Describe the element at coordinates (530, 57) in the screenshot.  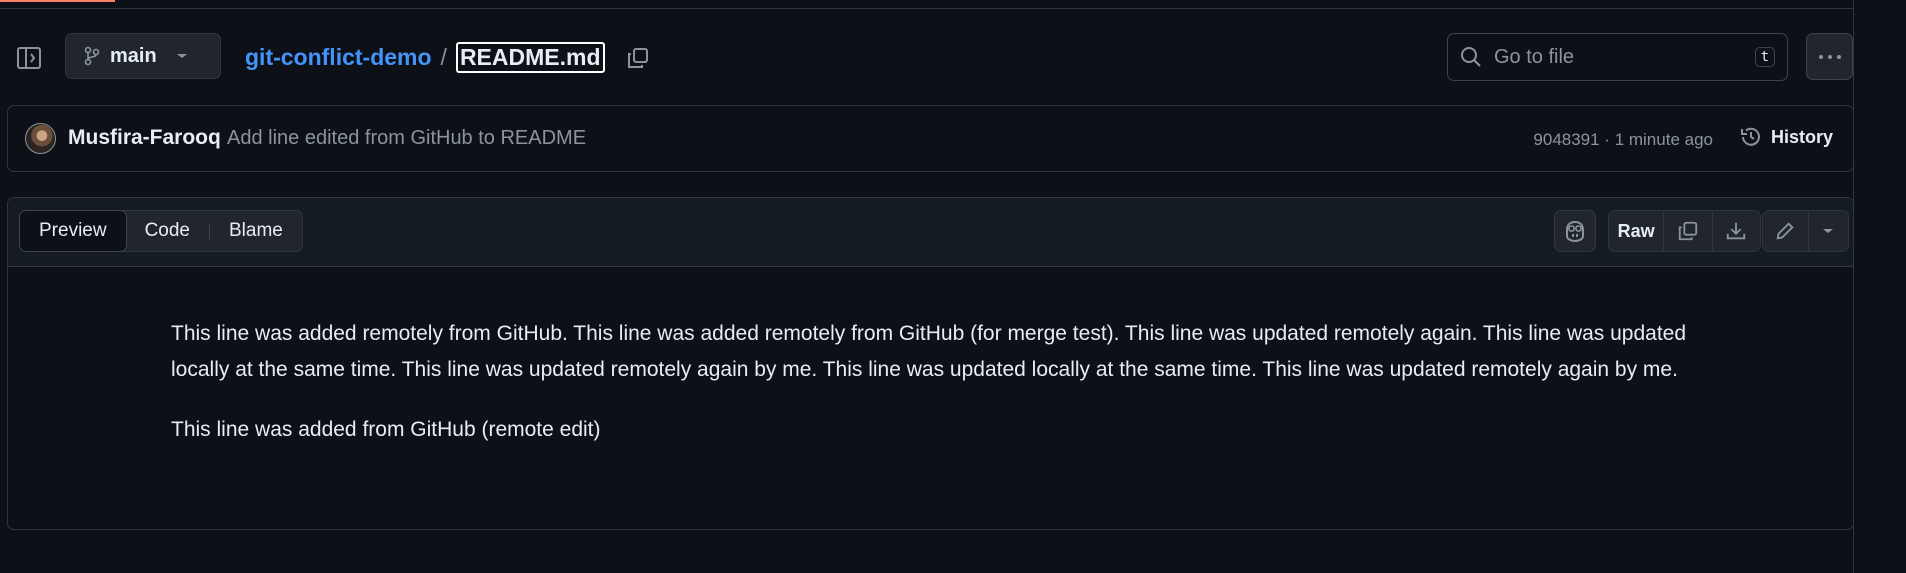
I see `file-name: README.md` at that location.